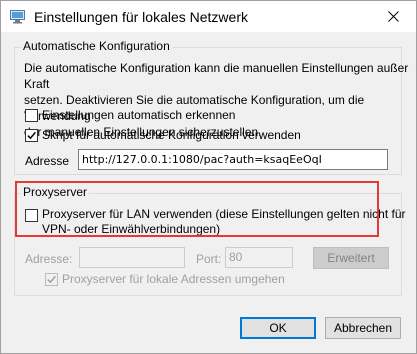  What do you see at coordinates (173, 279) in the screenshot?
I see `bypass-local-label: Proxyserver für lokale Adressen umgehen` at bounding box center [173, 279].